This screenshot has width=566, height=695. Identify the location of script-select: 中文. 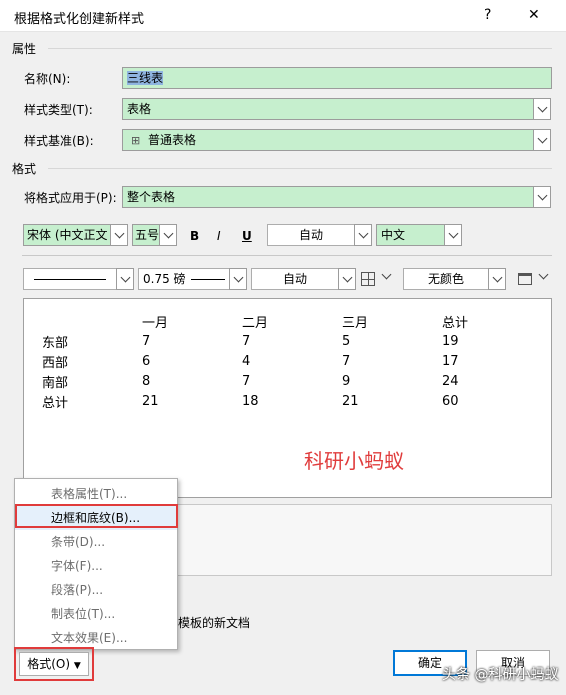
(410, 235).